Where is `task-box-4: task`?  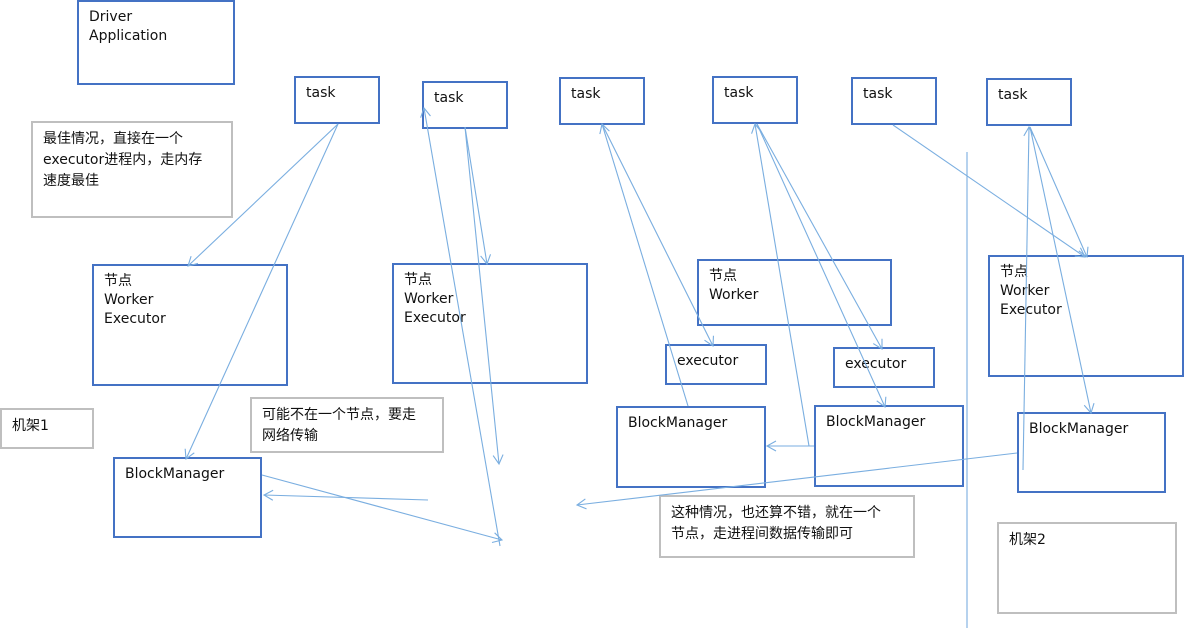 task-box-4: task is located at coordinates (755, 100).